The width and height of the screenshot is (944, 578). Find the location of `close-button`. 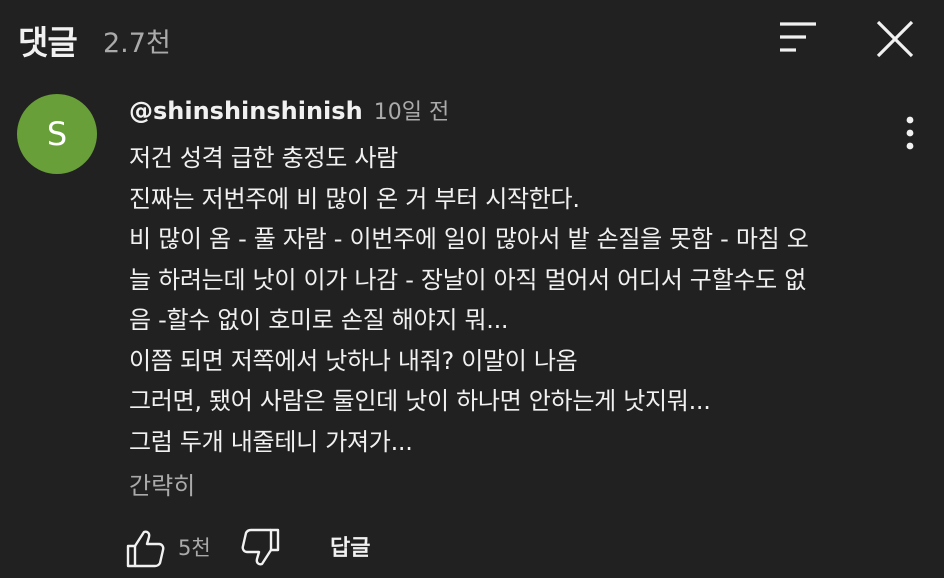

close-button is located at coordinates (895, 39).